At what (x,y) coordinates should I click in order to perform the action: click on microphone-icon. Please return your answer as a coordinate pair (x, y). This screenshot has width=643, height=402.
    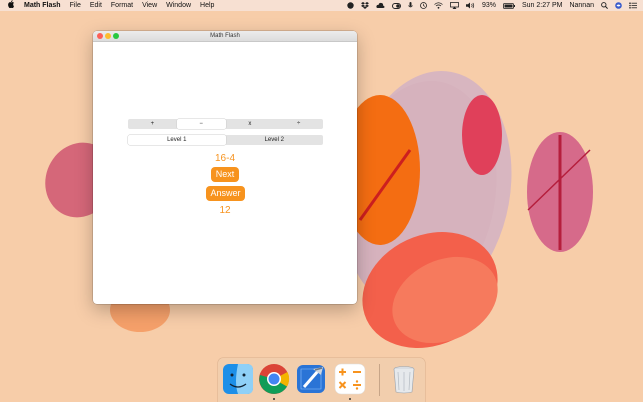
    Looking at the image, I should click on (410, 5).